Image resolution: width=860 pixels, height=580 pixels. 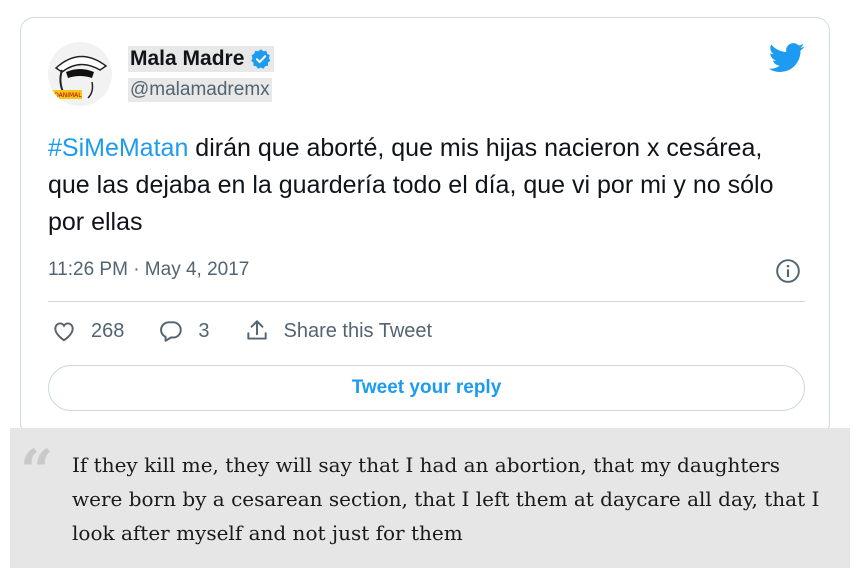 I want to click on share-icon, so click(x=256, y=330).